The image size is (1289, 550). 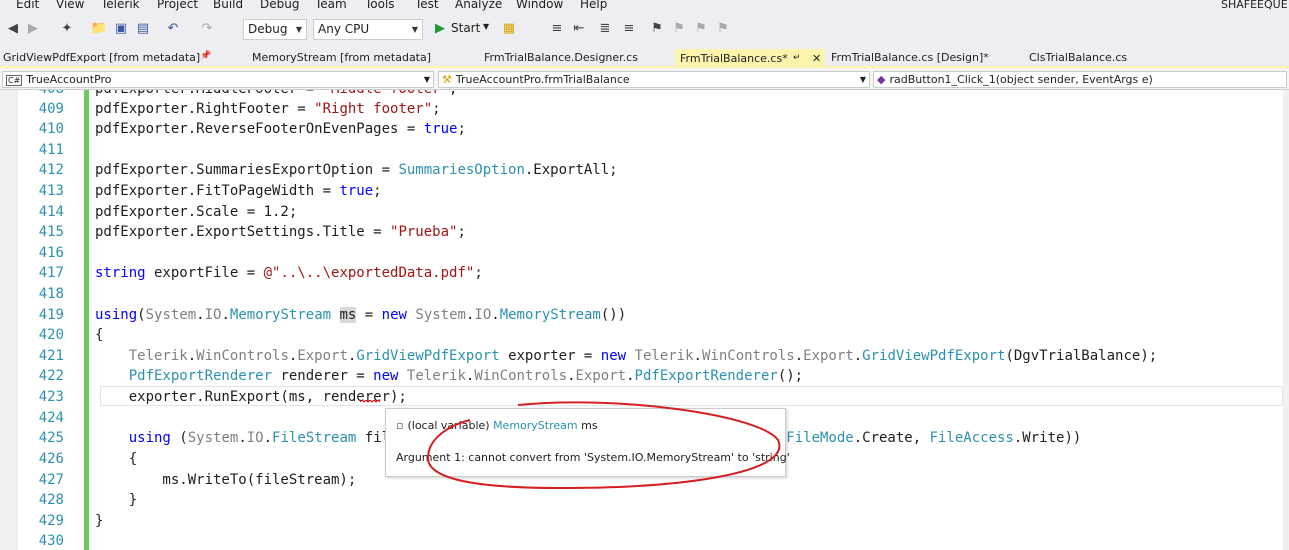 I want to click on error-squiggle, so click(x=370, y=401).